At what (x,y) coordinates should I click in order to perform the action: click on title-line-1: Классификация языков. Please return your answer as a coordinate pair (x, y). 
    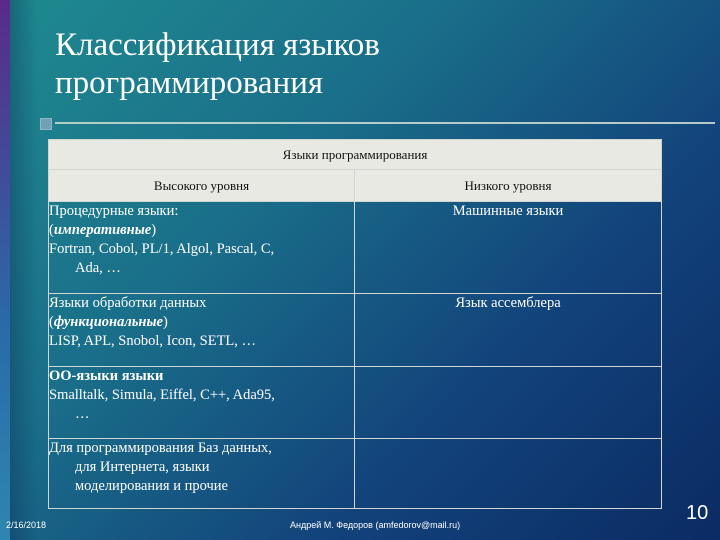
    Looking at the image, I should click on (217, 45).